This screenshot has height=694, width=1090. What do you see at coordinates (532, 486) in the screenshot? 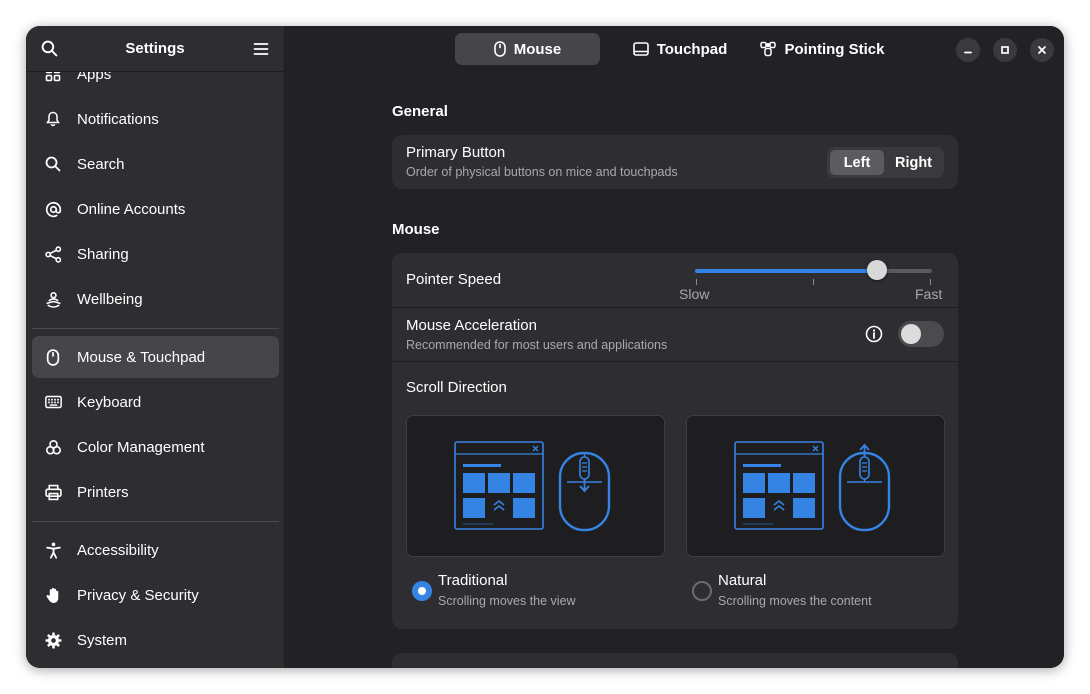
I see `traditional-scroll-illustration` at bounding box center [532, 486].